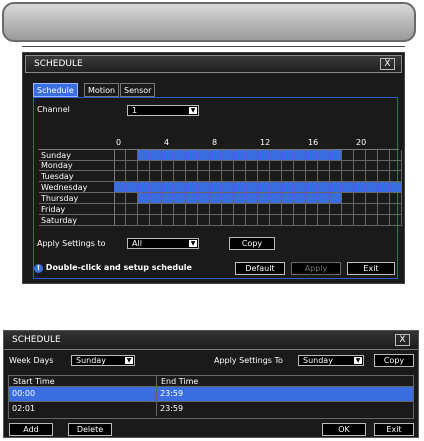 The image size is (424, 441). Describe the element at coordinates (55, 90) in the screenshot. I see `tab-schedule: Schedule` at that location.